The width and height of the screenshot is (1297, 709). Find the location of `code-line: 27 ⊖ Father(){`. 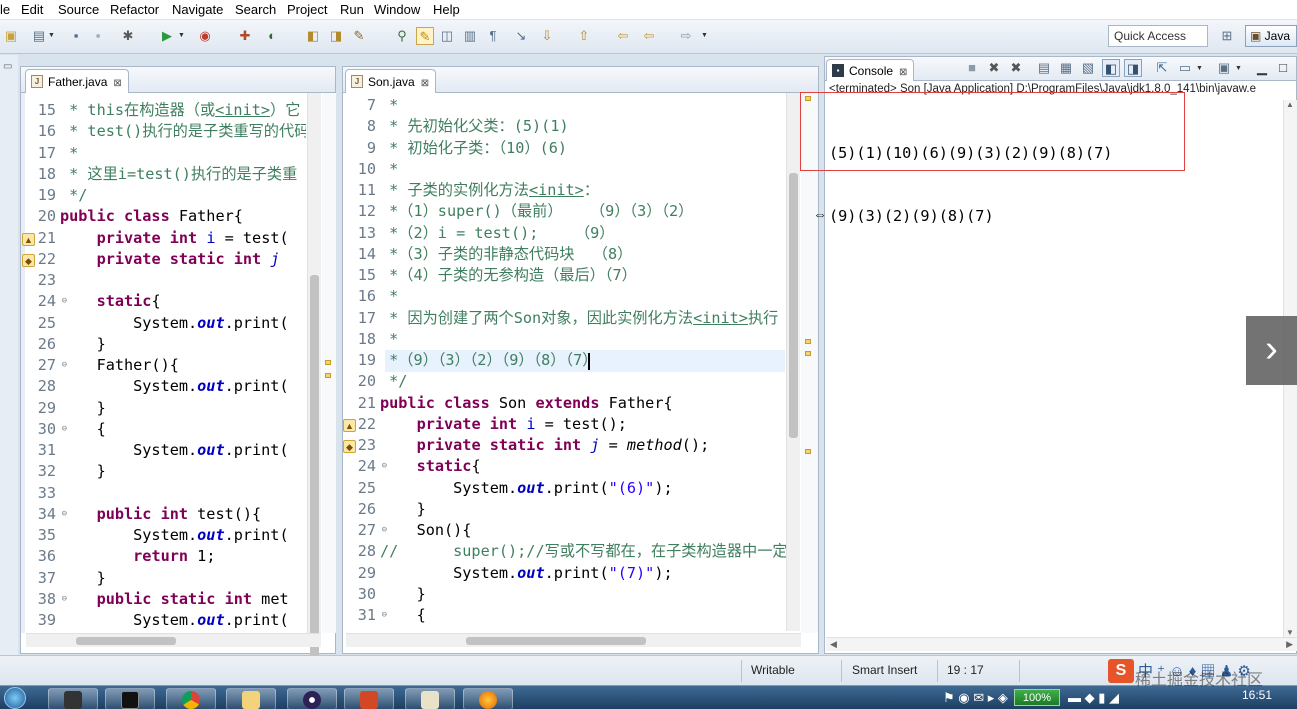

code-line: 27 ⊖ Father(){ is located at coordinates (166, 365).